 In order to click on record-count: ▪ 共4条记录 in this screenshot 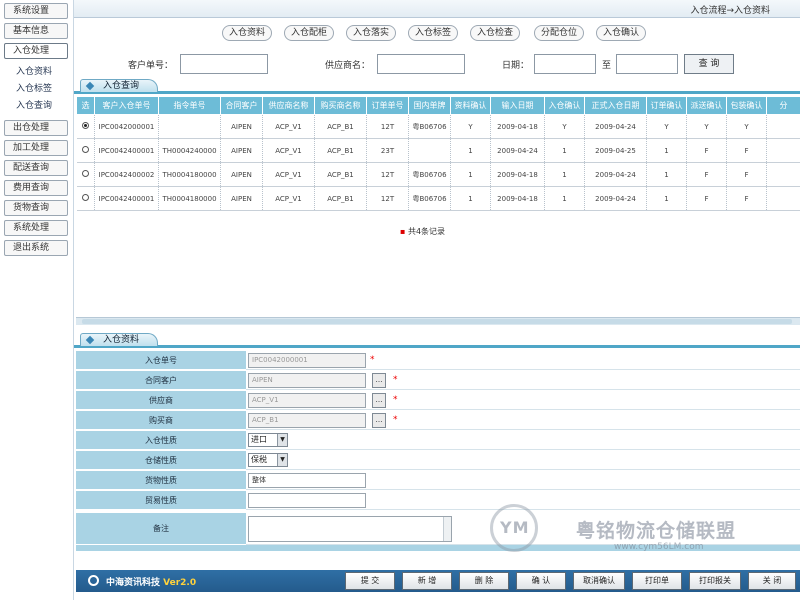, I will do `click(422, 231)`.